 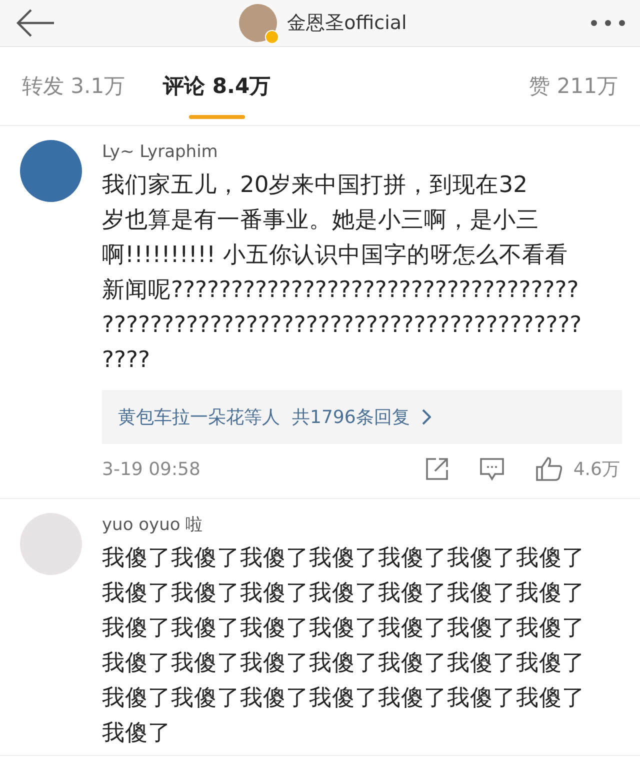 I want to click on thumbs-up-icon, so click(x=549, y=469).